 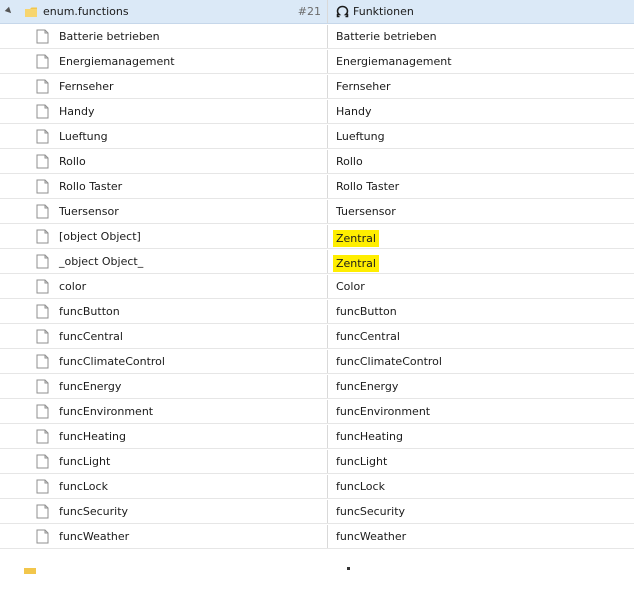 What do you see at coordinates (481, 487) in the screenshot?
I see `tree-row-value-cell: funcLock` at bounding box center [481, 487].